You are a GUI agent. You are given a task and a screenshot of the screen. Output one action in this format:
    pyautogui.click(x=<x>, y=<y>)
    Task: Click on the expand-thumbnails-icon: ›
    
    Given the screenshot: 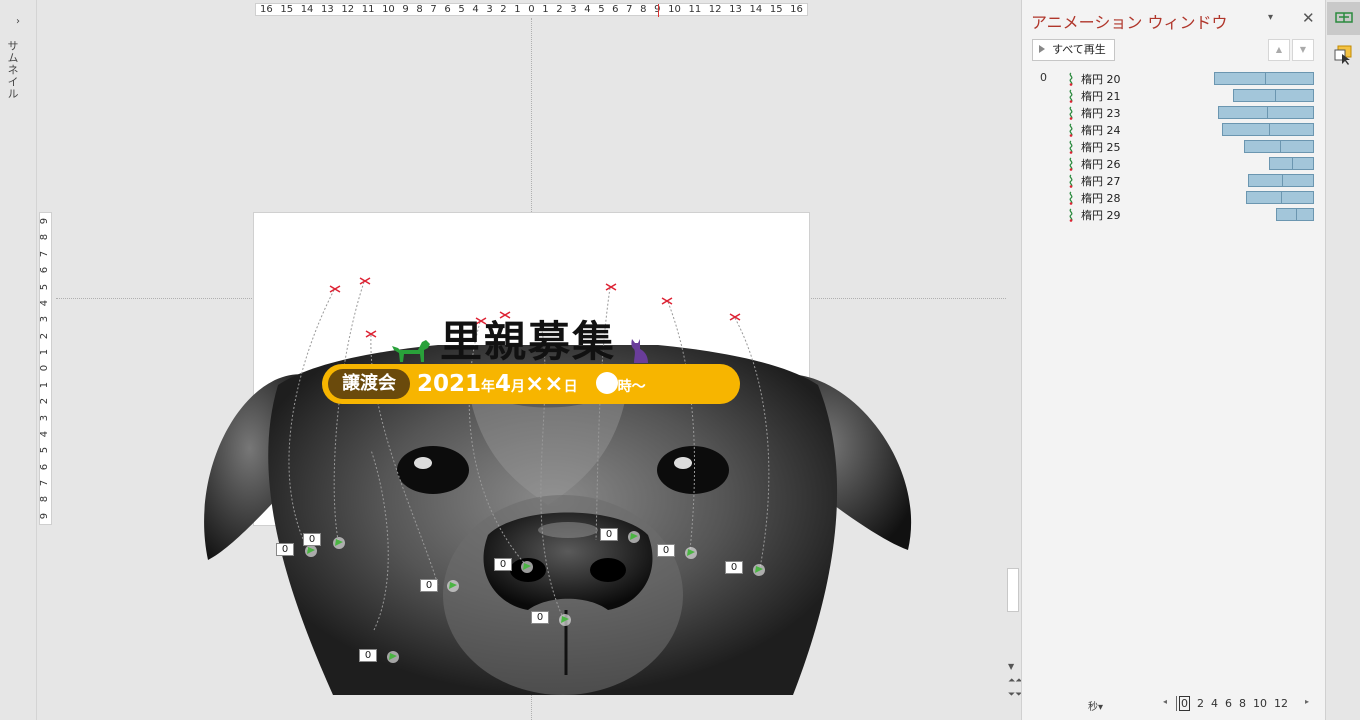 What is the action you would take?
    pyautogui.click(x=18, y=22)
    